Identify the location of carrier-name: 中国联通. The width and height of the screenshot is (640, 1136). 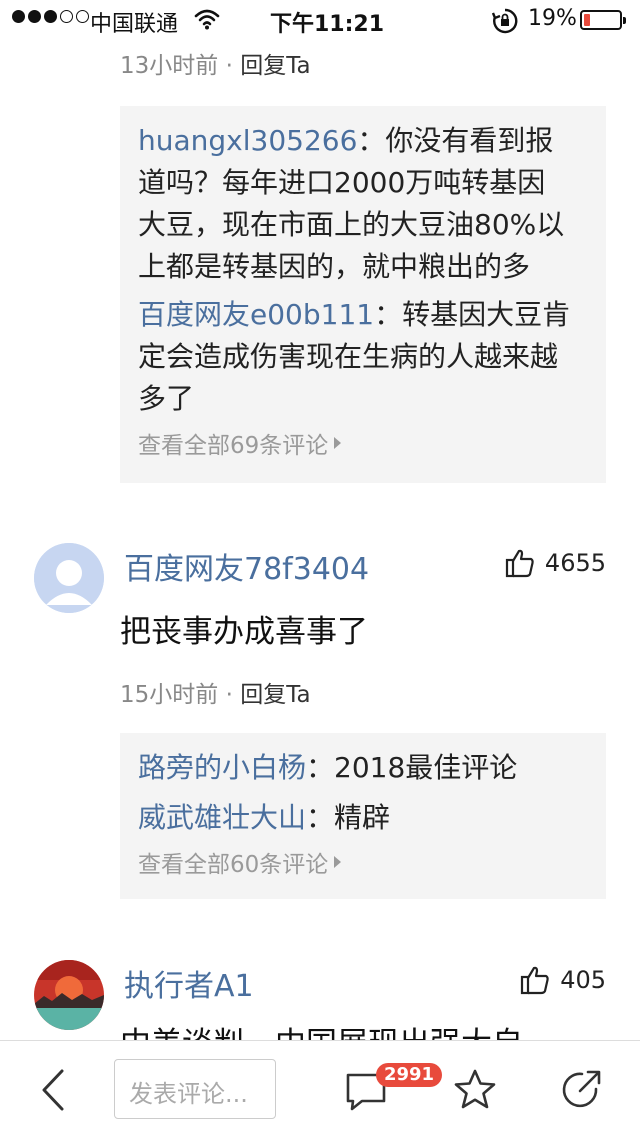
(134, 24).